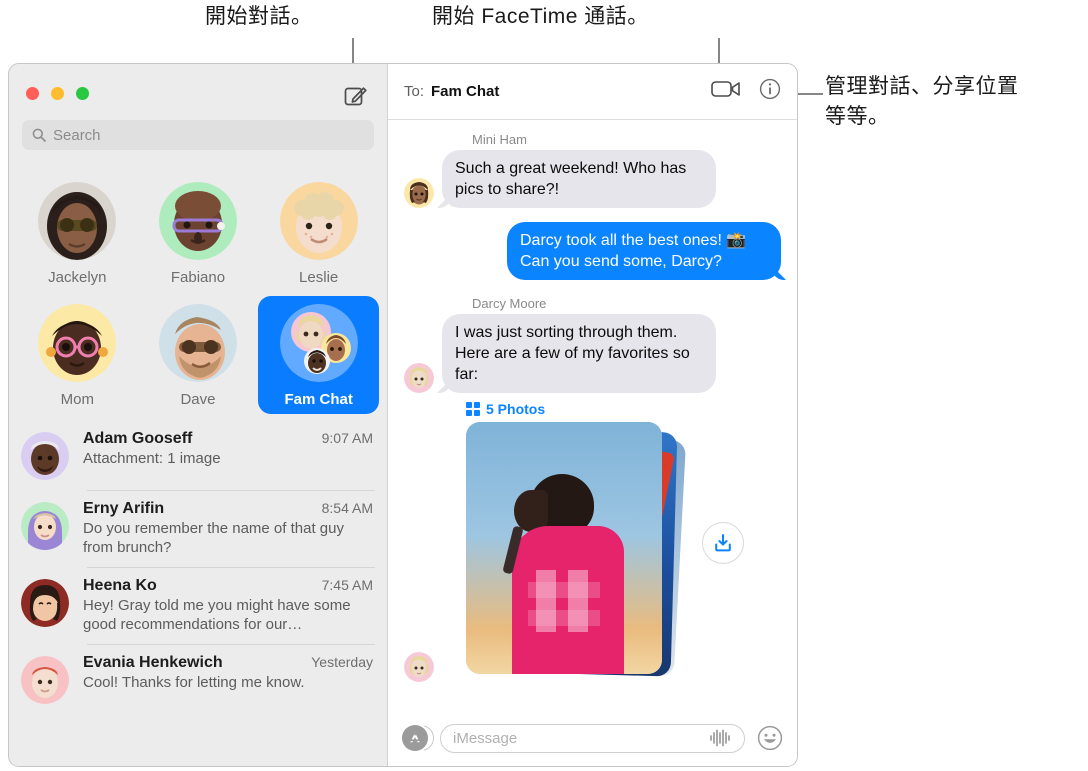 Image resolution: width=1088 pixels, height=771 pixels. I want to click on audio-waveform-icon, so click(720, 738).